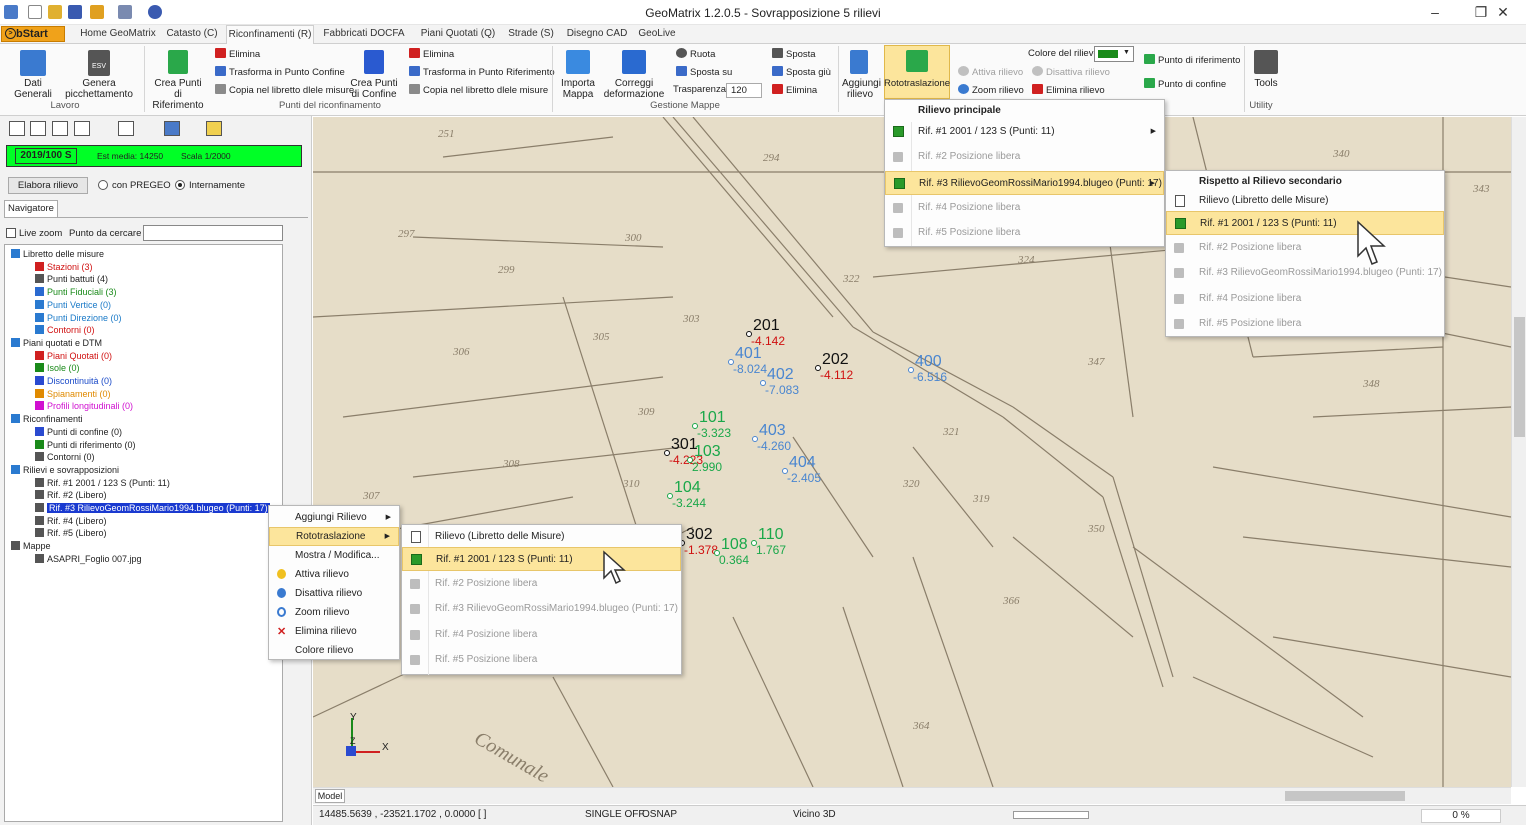 This screenshot has width=1526, height=825. Describe the element at coordinates (794, 54) in the screenshot. I see `sposta-button: Sposta` at that location.